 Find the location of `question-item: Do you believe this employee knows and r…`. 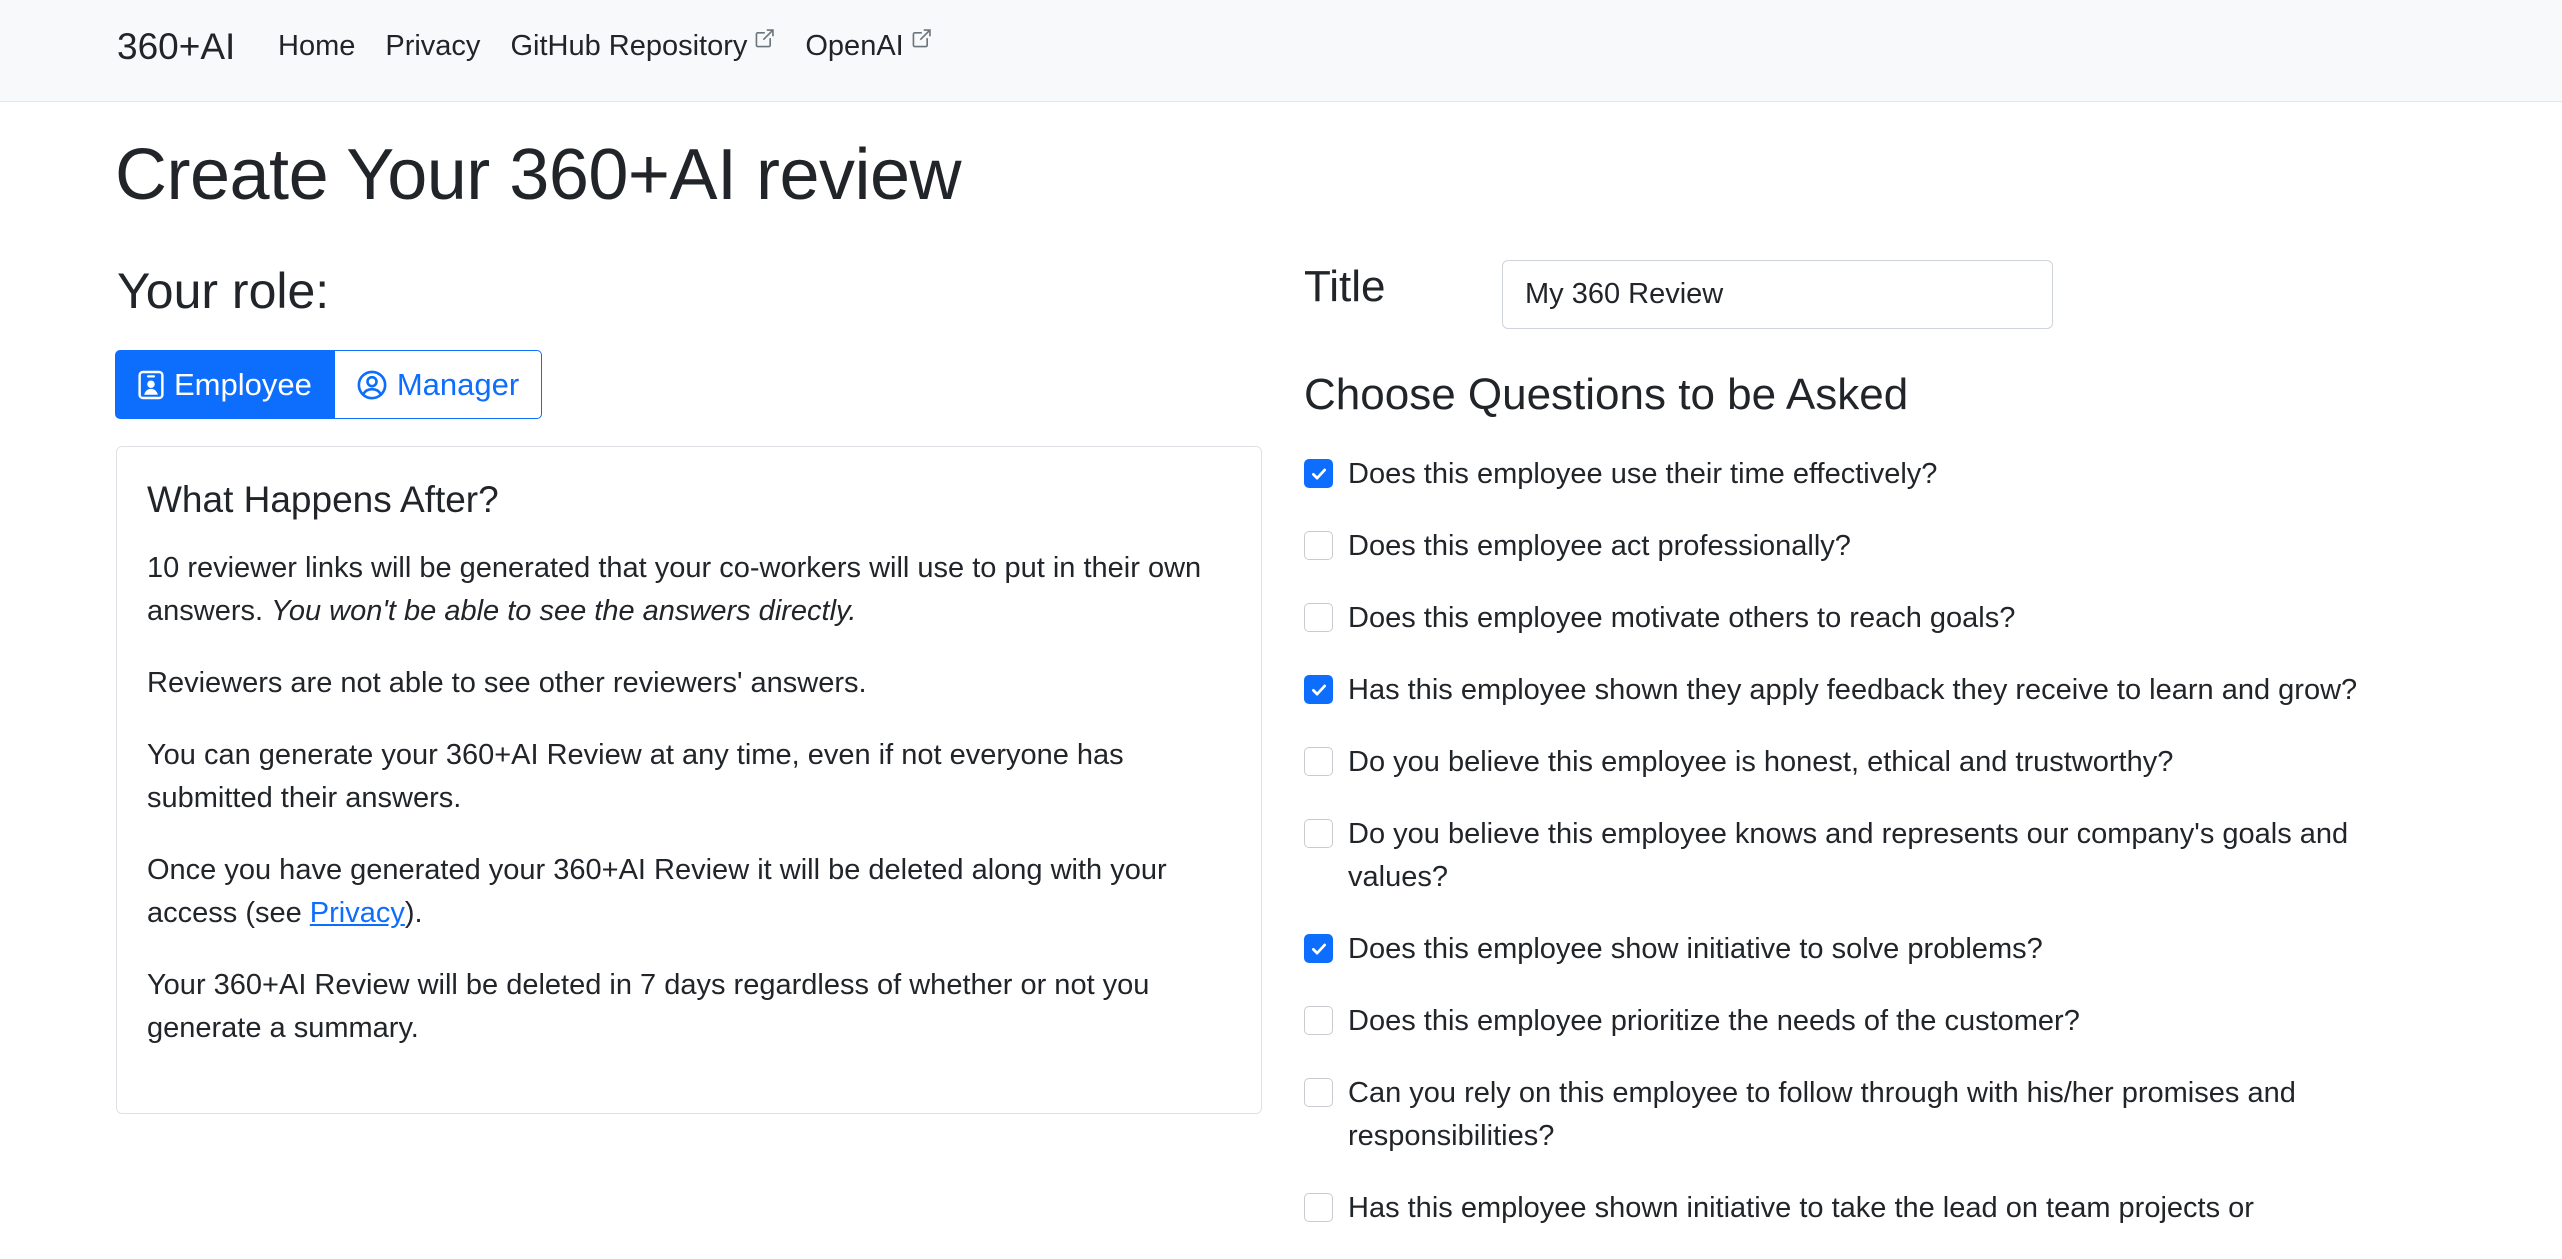

question-item: Do you believe this employee knows and r… is located at coordinates (1854, 856).